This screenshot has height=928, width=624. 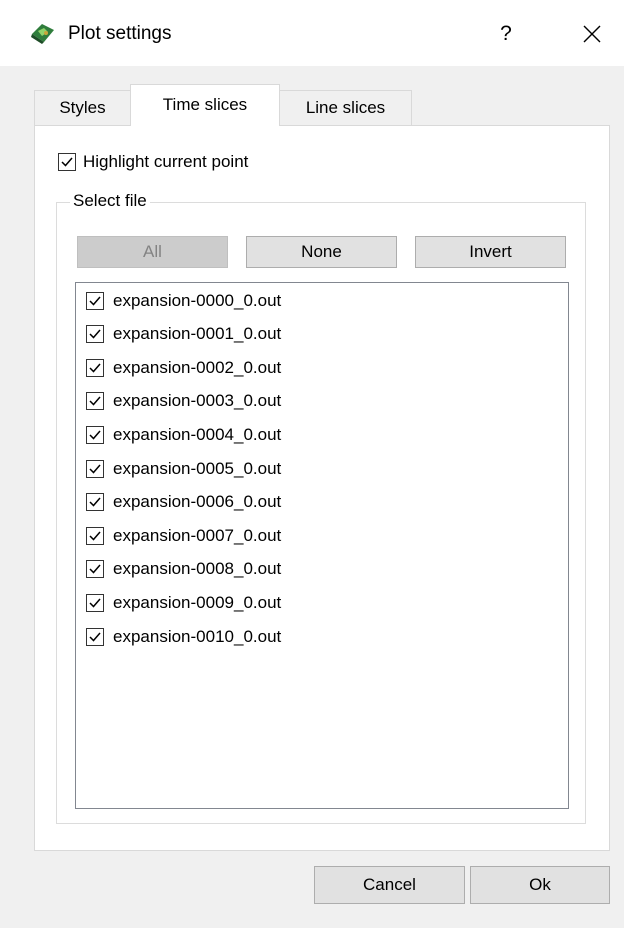 What do you see at coordinates (197, 535) in the screenshot?
I see `file-name-label: expansion-0007_0.out` at bounding box center [197, 535].